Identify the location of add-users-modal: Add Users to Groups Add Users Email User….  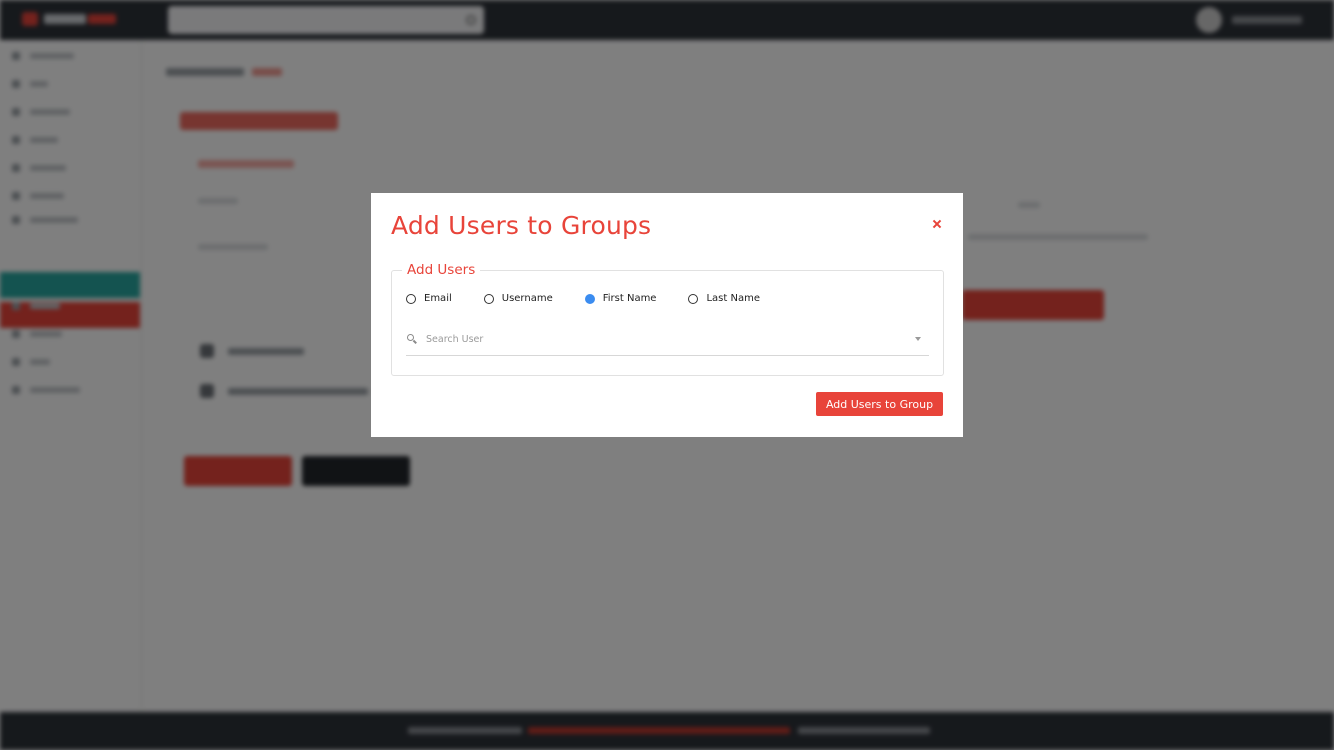
(667, 315).